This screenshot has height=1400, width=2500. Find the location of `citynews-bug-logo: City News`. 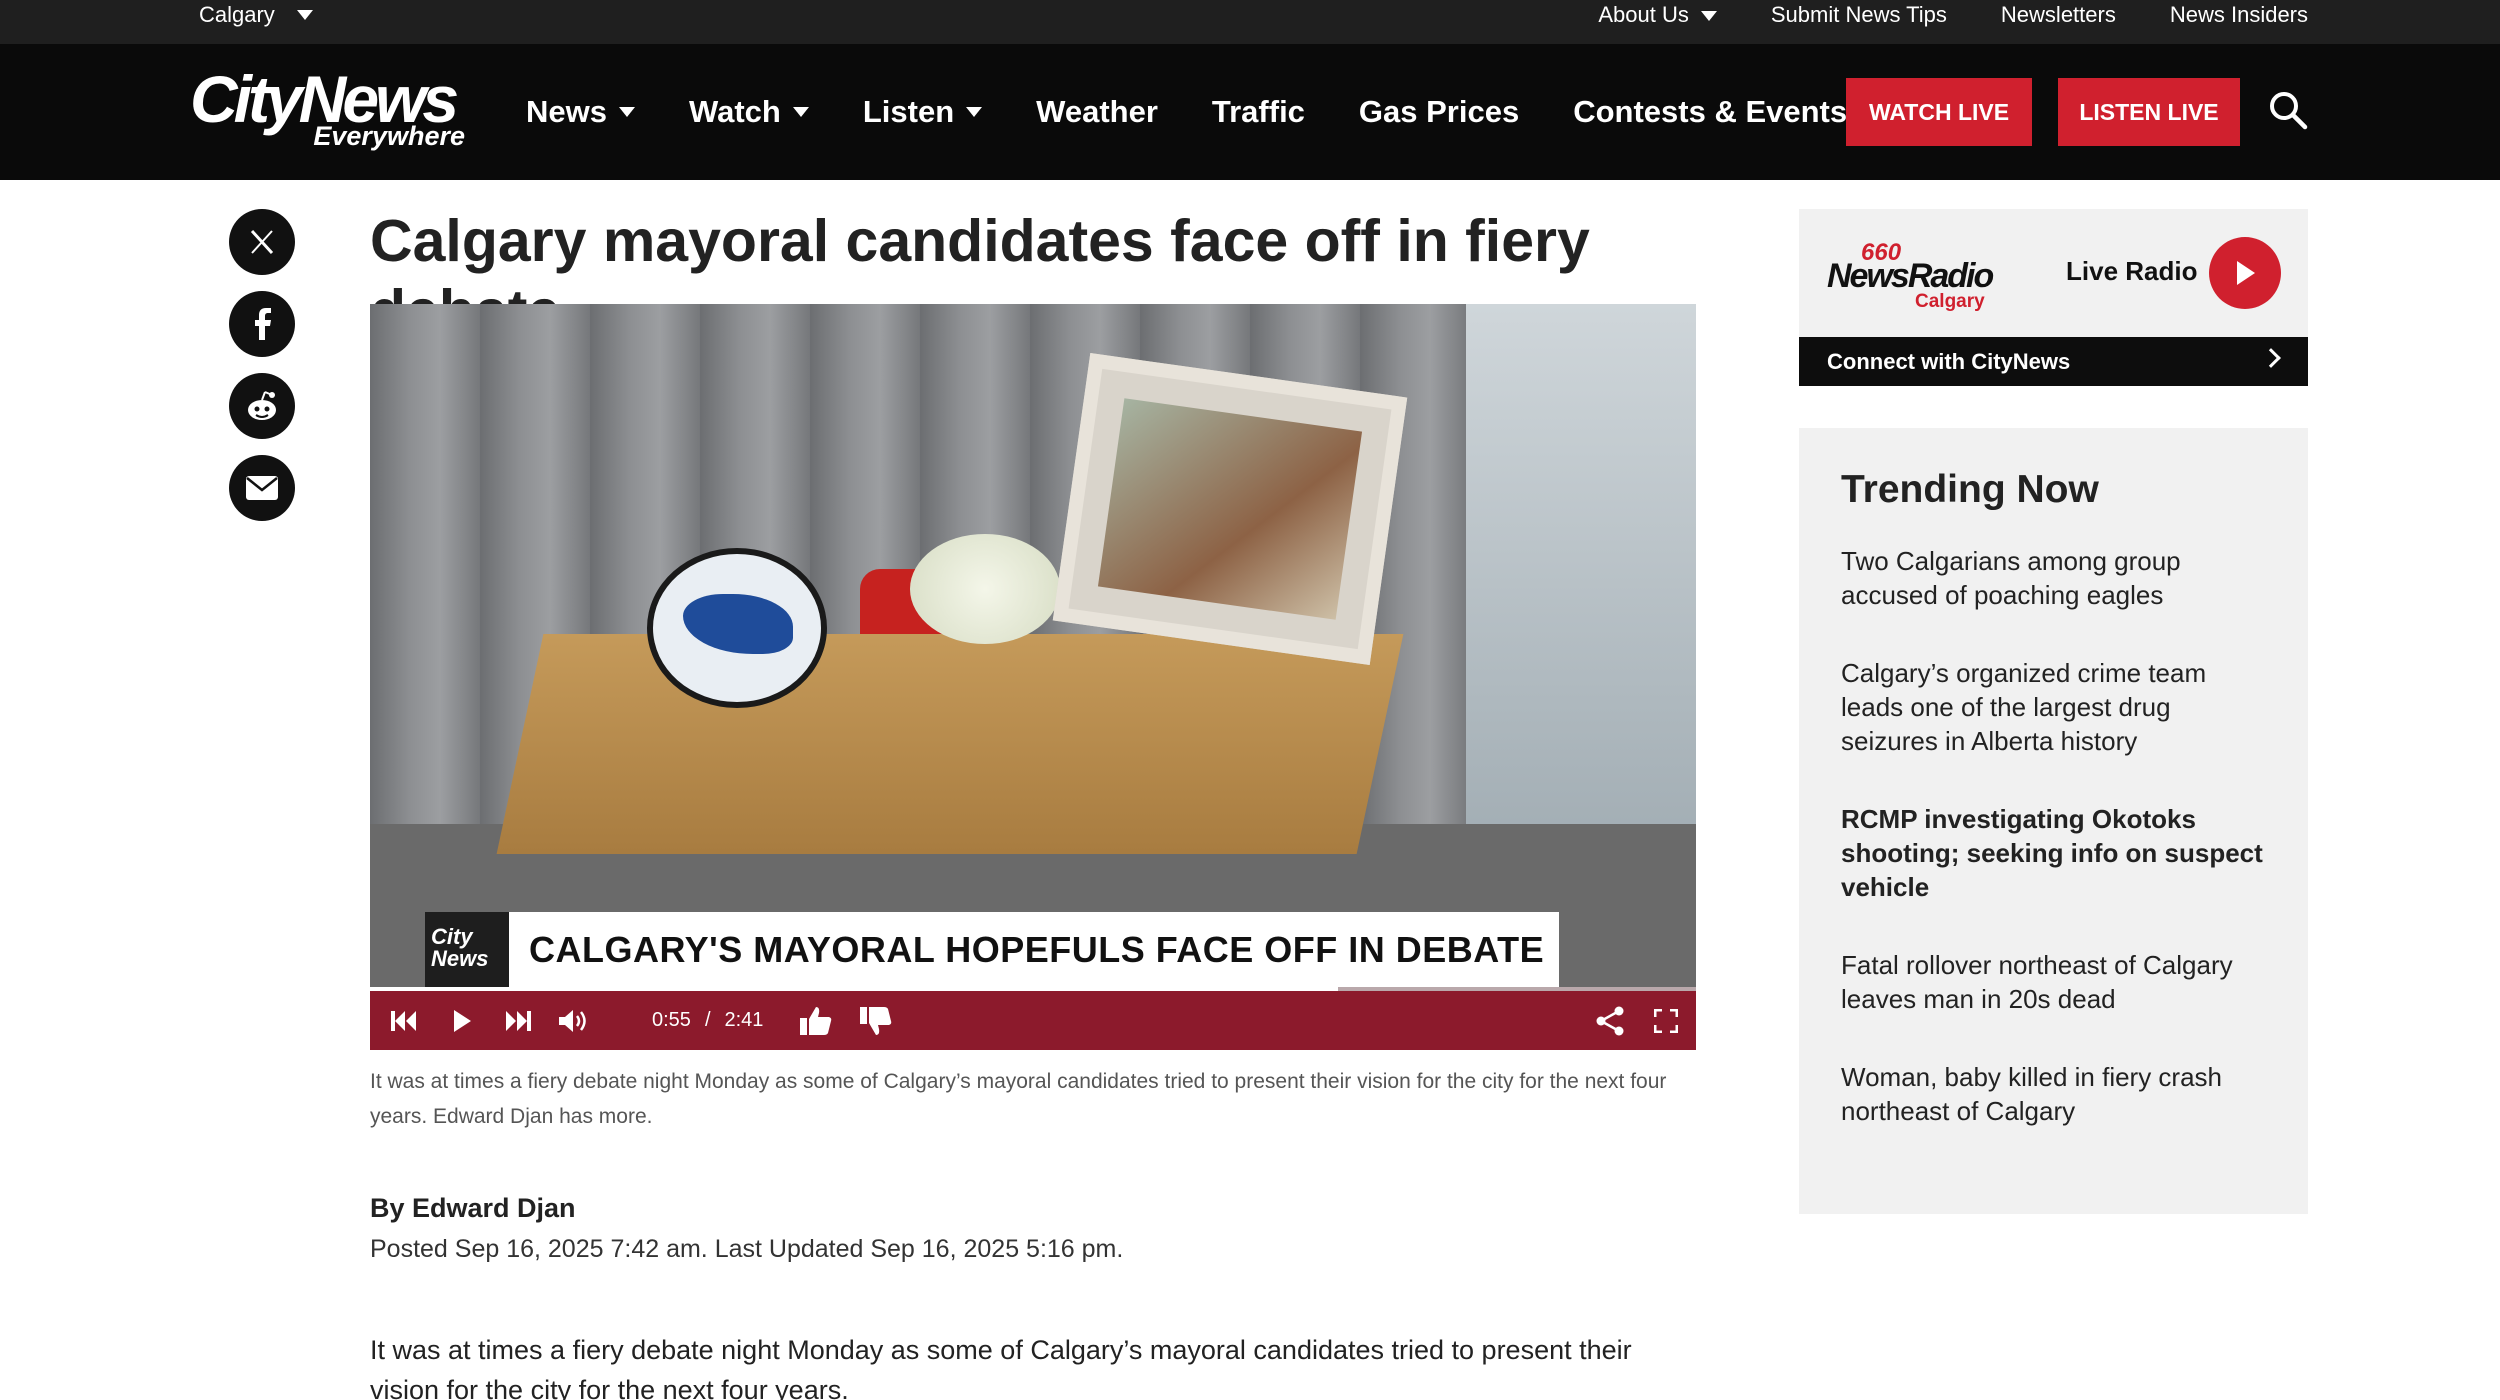

citynews-bug-logo: City News is located at coordinates (467, 950).